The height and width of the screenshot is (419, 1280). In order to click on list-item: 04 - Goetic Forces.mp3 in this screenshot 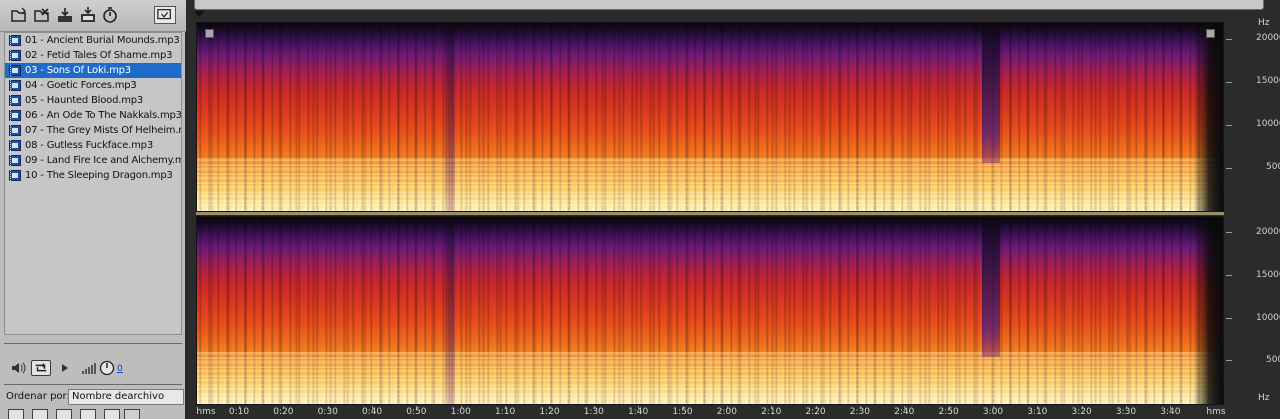, I will do `click(93, 85)`.